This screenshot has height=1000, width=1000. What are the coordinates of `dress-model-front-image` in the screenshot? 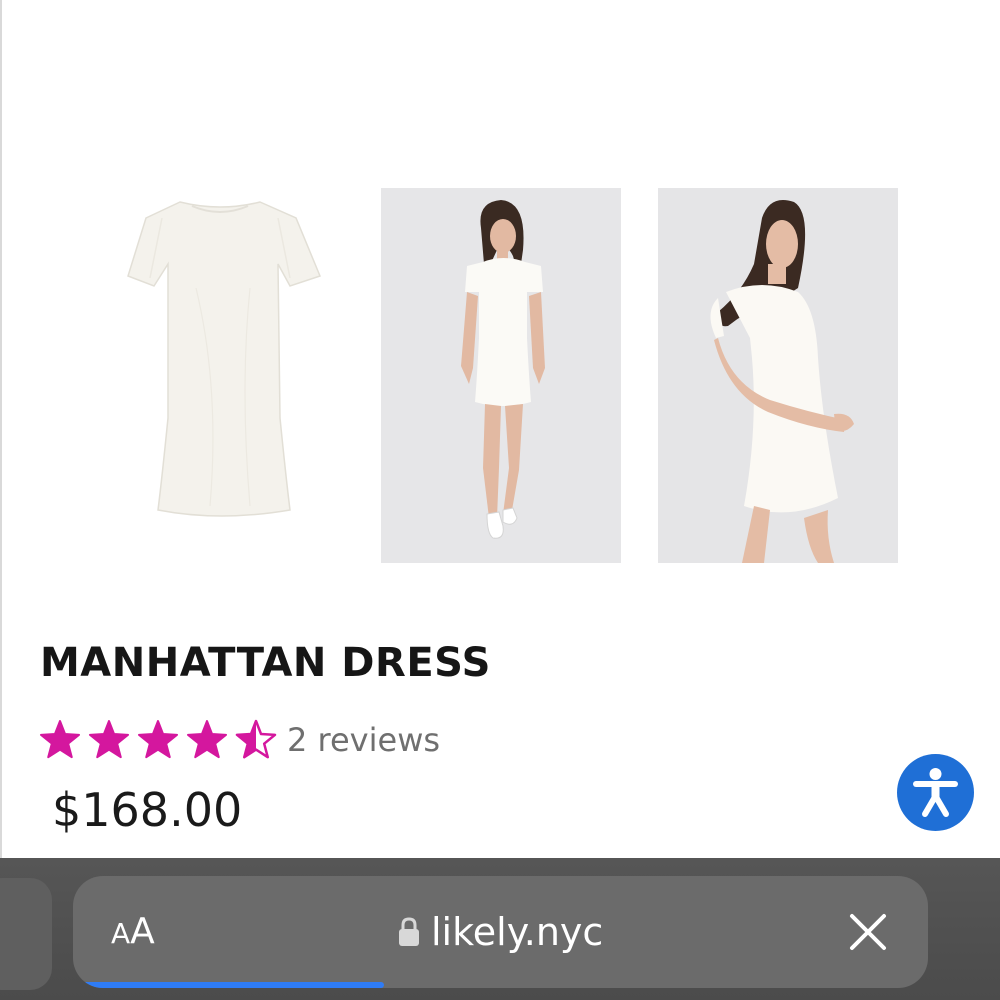 It's located at (501, 375).